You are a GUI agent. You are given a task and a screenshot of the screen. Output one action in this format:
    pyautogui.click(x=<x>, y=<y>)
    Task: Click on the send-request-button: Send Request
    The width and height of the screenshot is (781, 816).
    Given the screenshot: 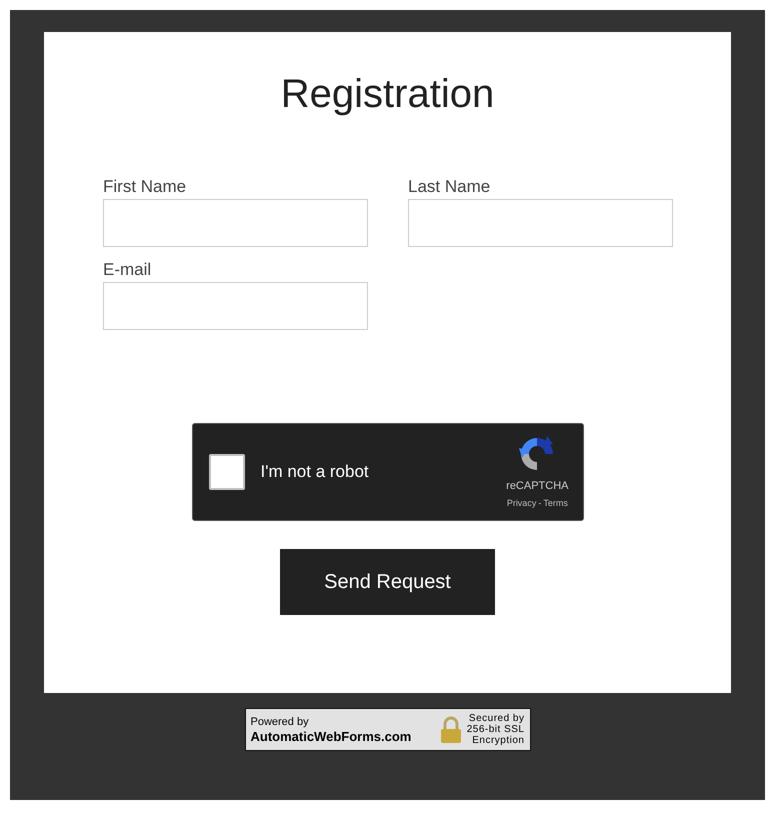 What is the action you would take?
    pyautogui.click(x=387, y=582)
    